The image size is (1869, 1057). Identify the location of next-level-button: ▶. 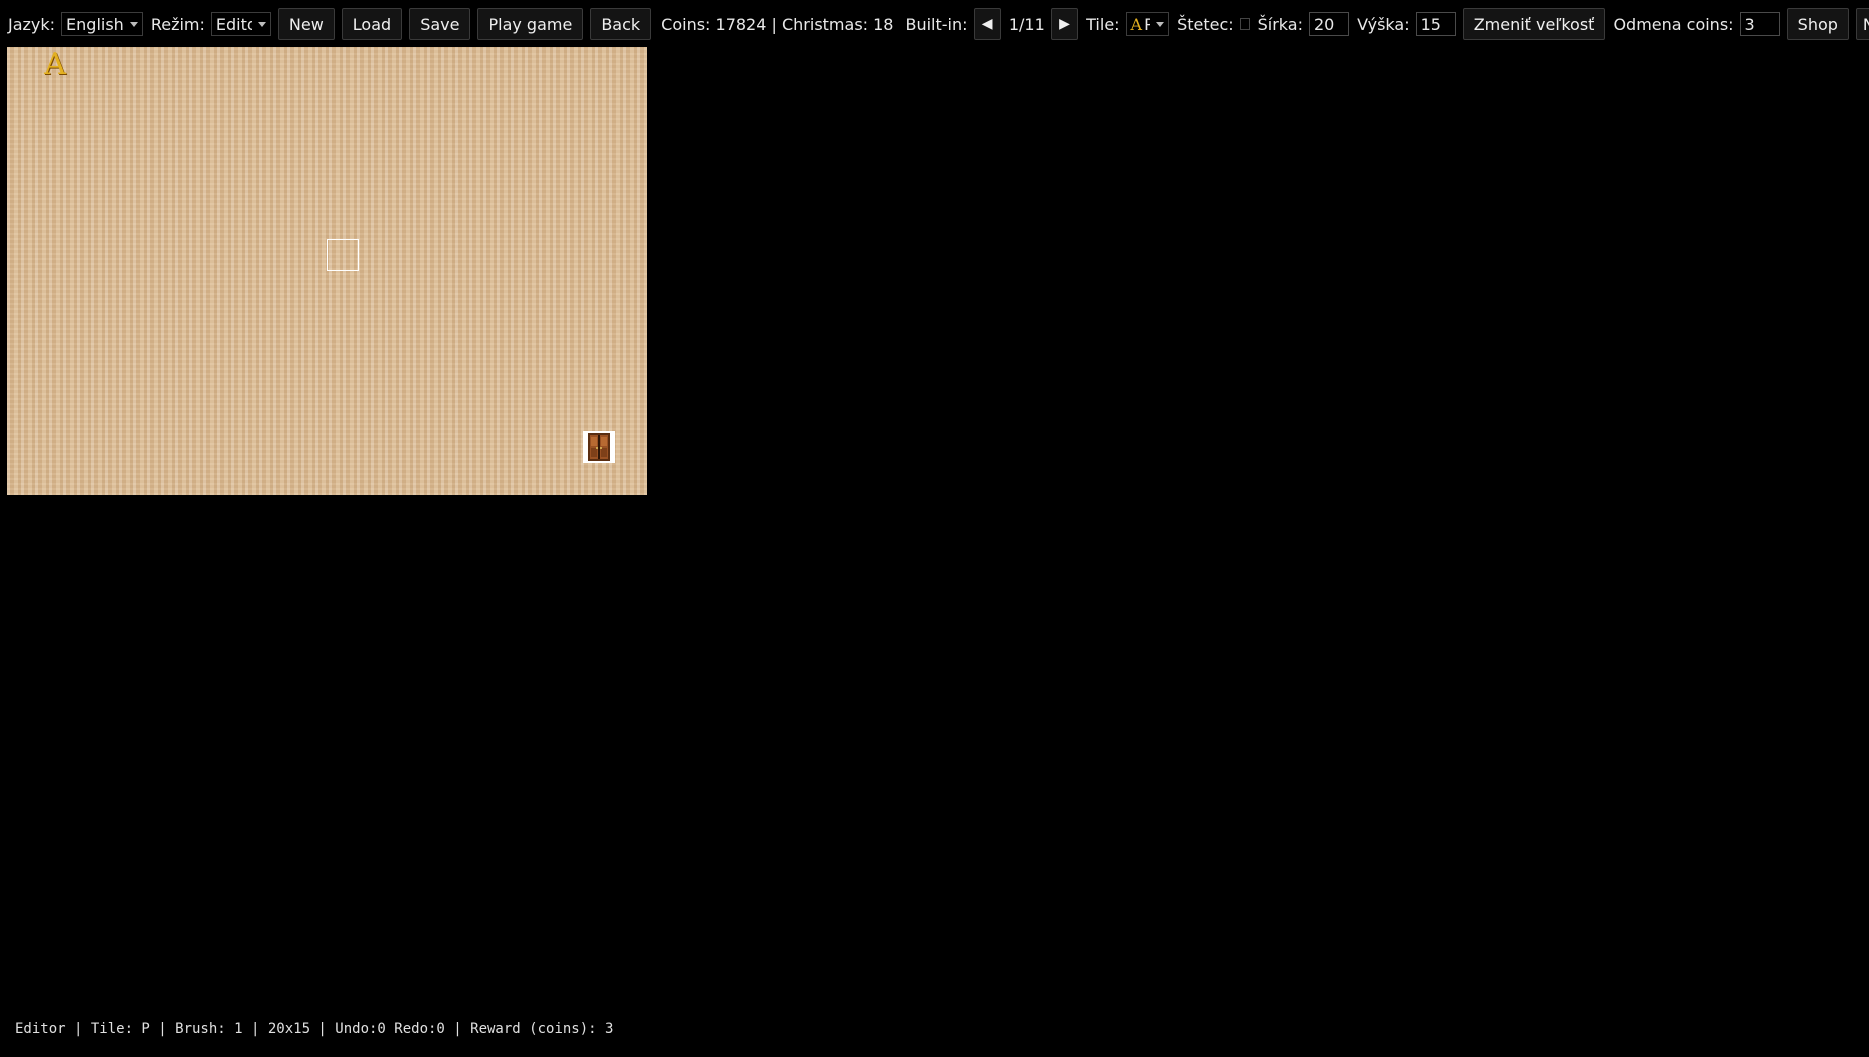
(1064, 24).